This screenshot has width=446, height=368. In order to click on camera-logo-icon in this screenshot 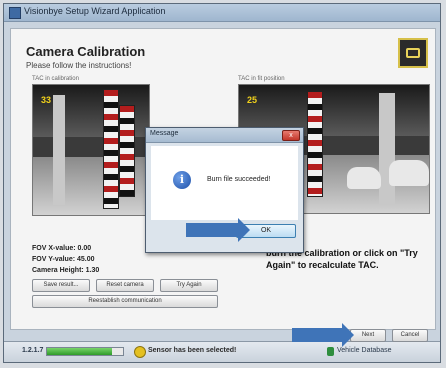, I will do `click(413, 53)`.